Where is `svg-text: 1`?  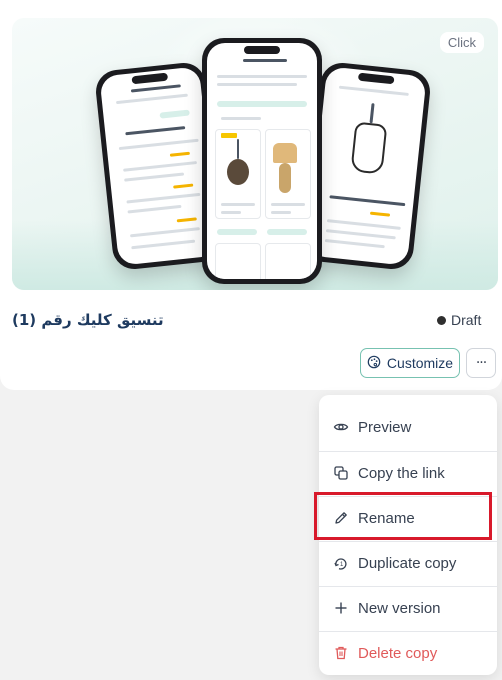 svg-text: 1 is located at coordinates (342, 565).